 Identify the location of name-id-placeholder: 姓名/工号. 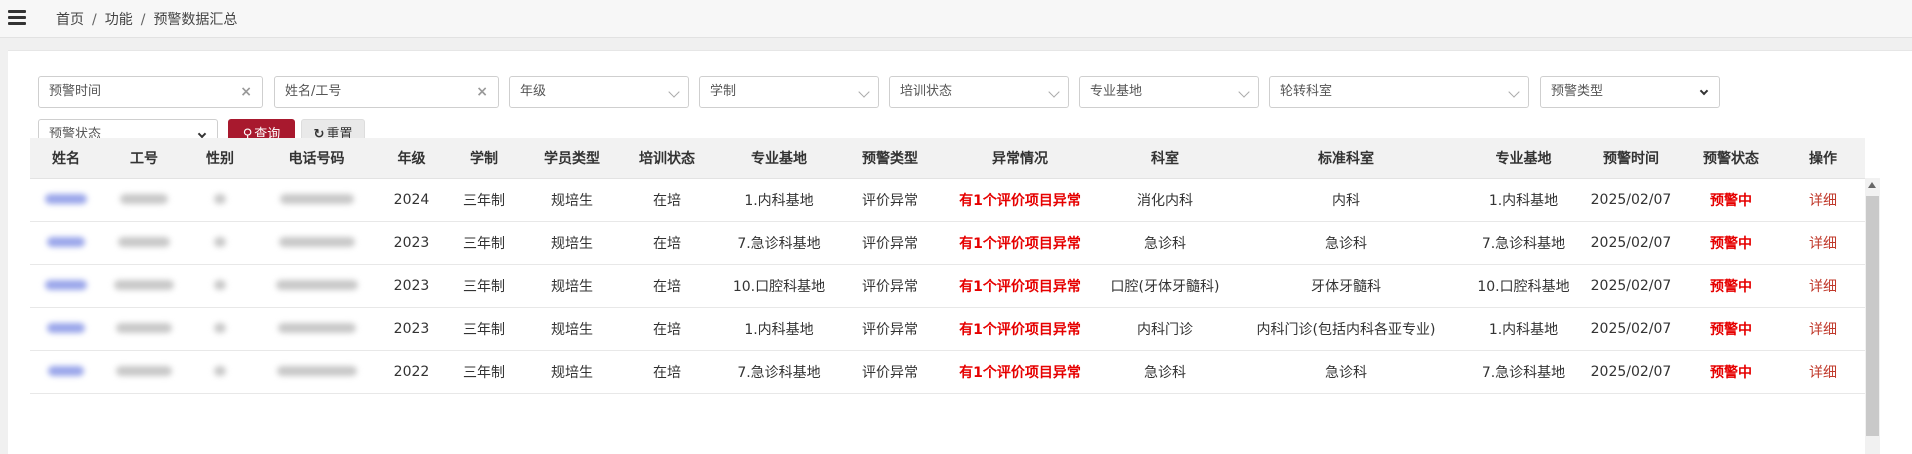
(313, 91).